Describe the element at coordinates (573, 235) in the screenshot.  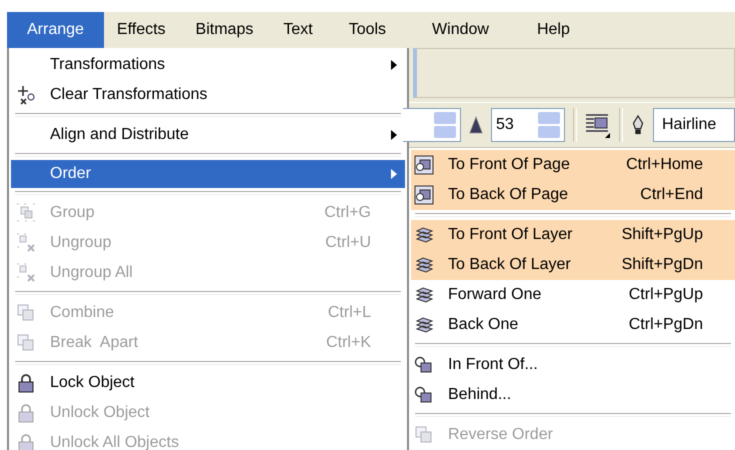
I see `menu-item: To Front Of Layer Shift+PgUp` at that location.